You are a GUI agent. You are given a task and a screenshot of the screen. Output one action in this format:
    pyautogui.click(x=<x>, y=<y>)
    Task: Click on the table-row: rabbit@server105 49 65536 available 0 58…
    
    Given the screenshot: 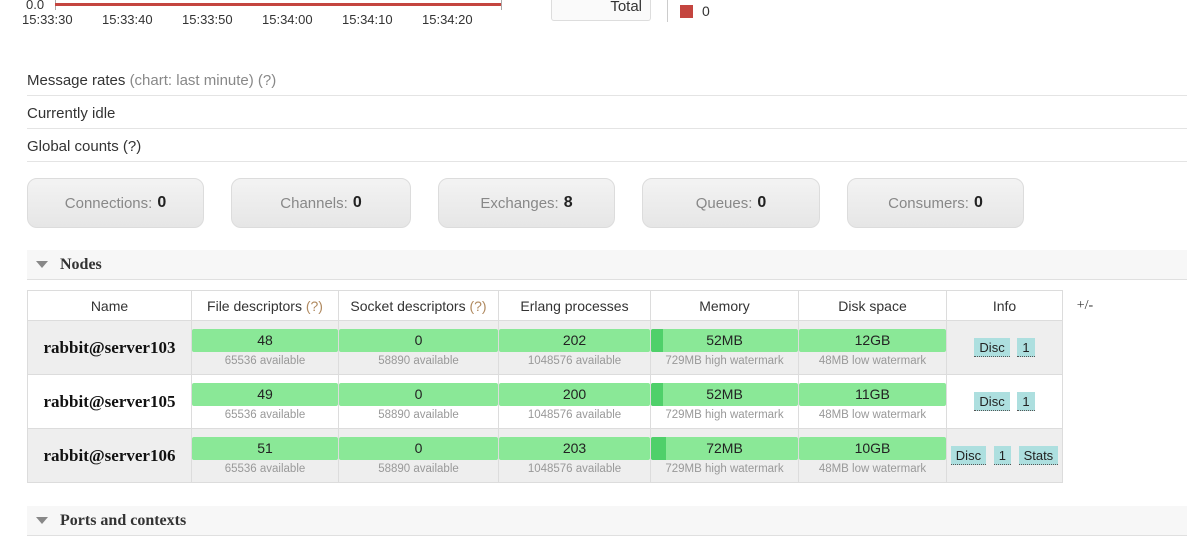 What is the action you would take?
    pyautogui.click(x=567, y=401)
    